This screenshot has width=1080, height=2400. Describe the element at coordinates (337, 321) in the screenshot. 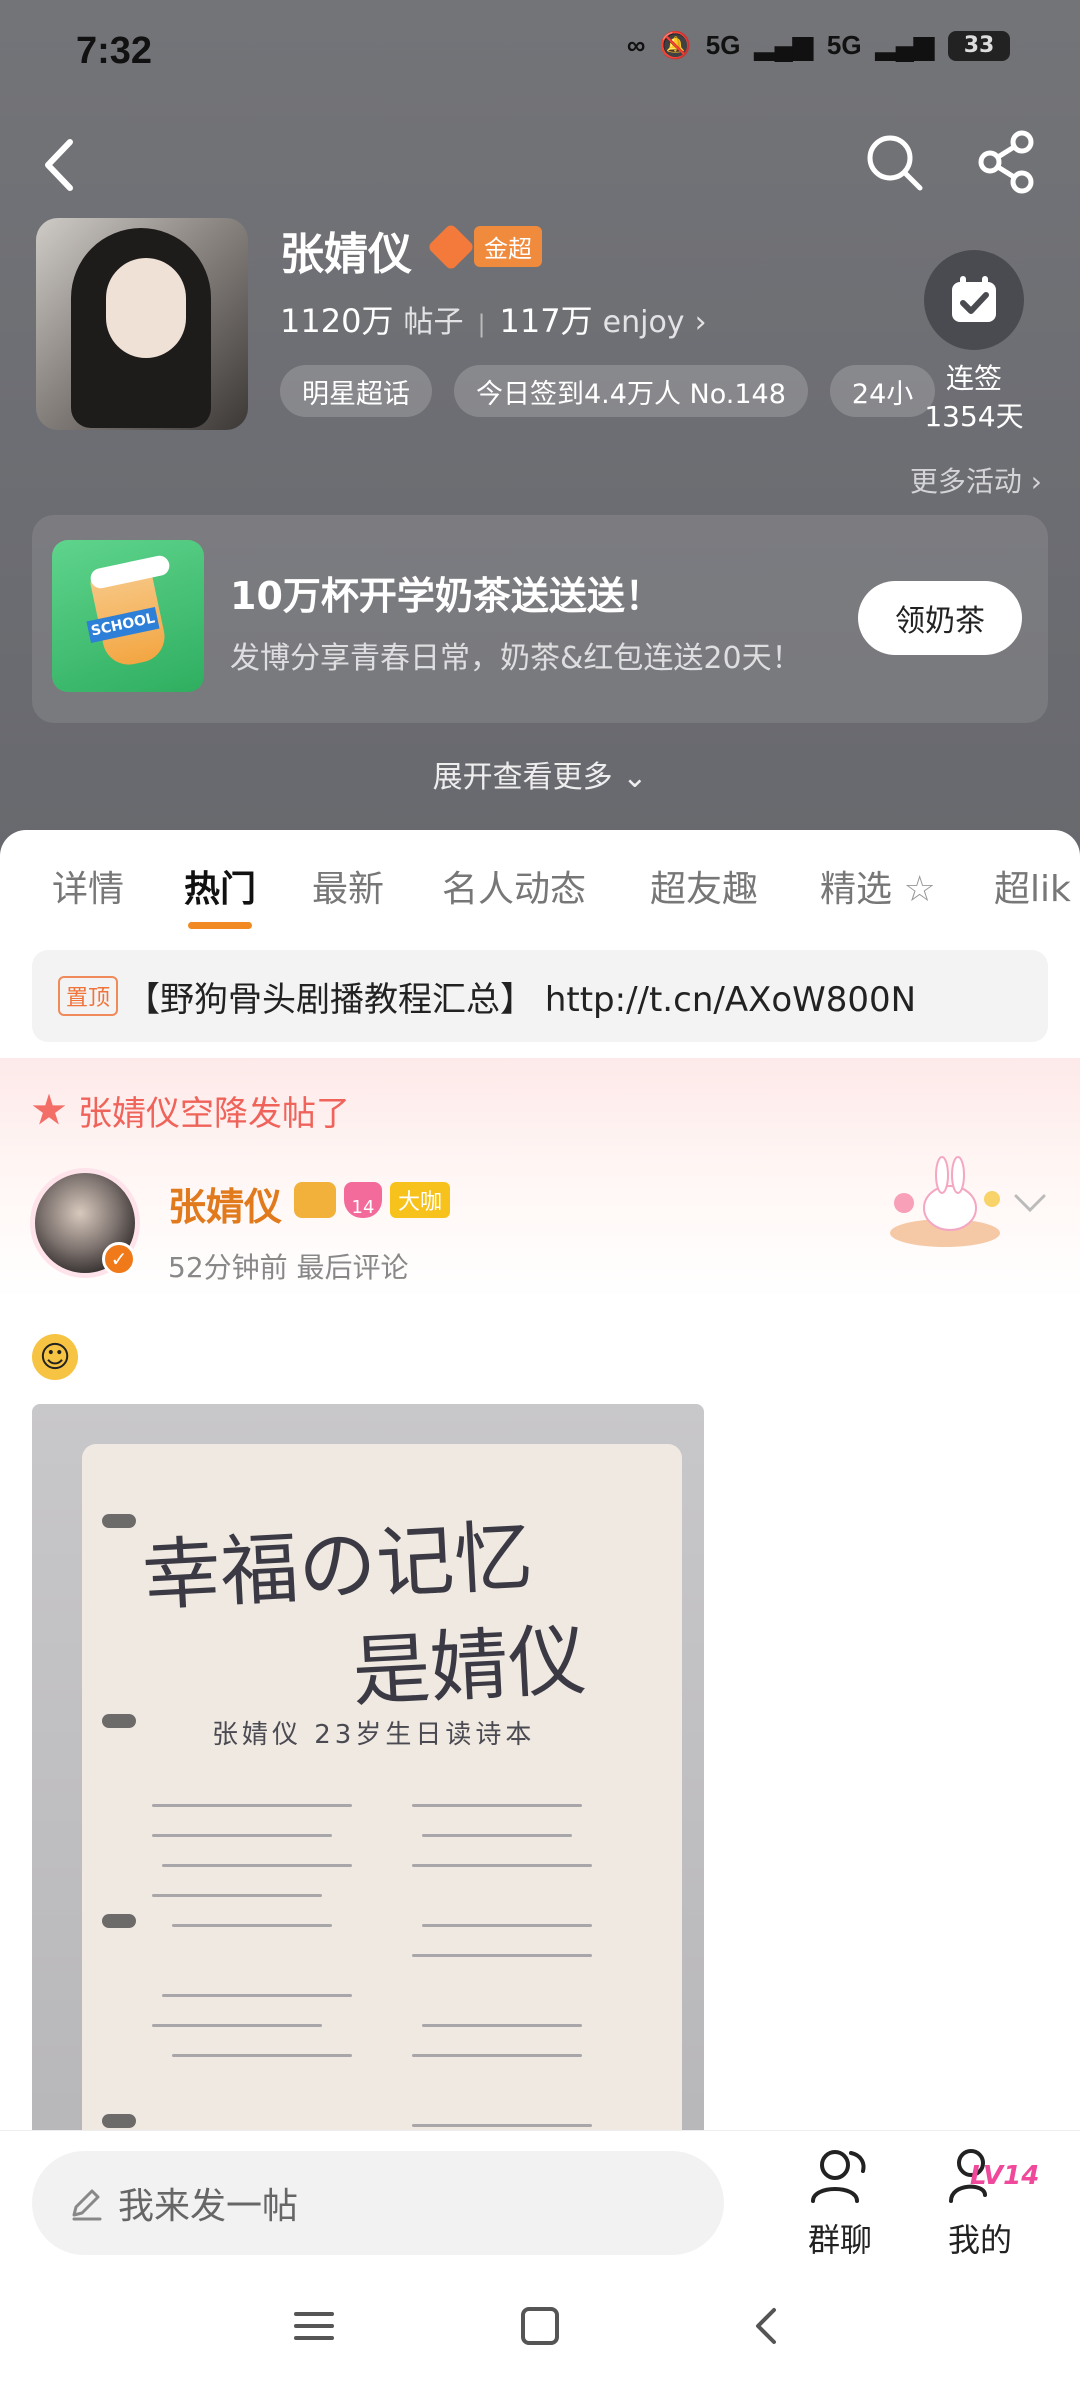

I see `posts-count: 1120万` at that location.